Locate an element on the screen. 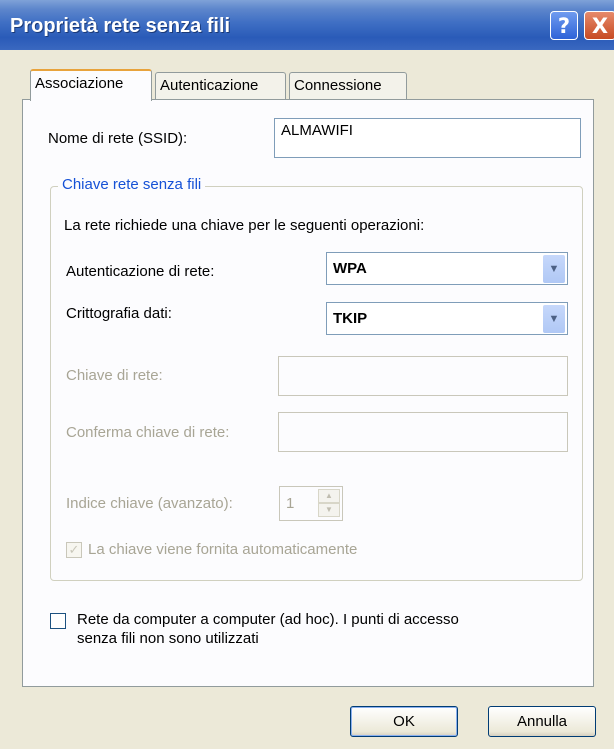 The image size is (614, 749). question-mark-icon: ? is located at coordinates (564, 25).